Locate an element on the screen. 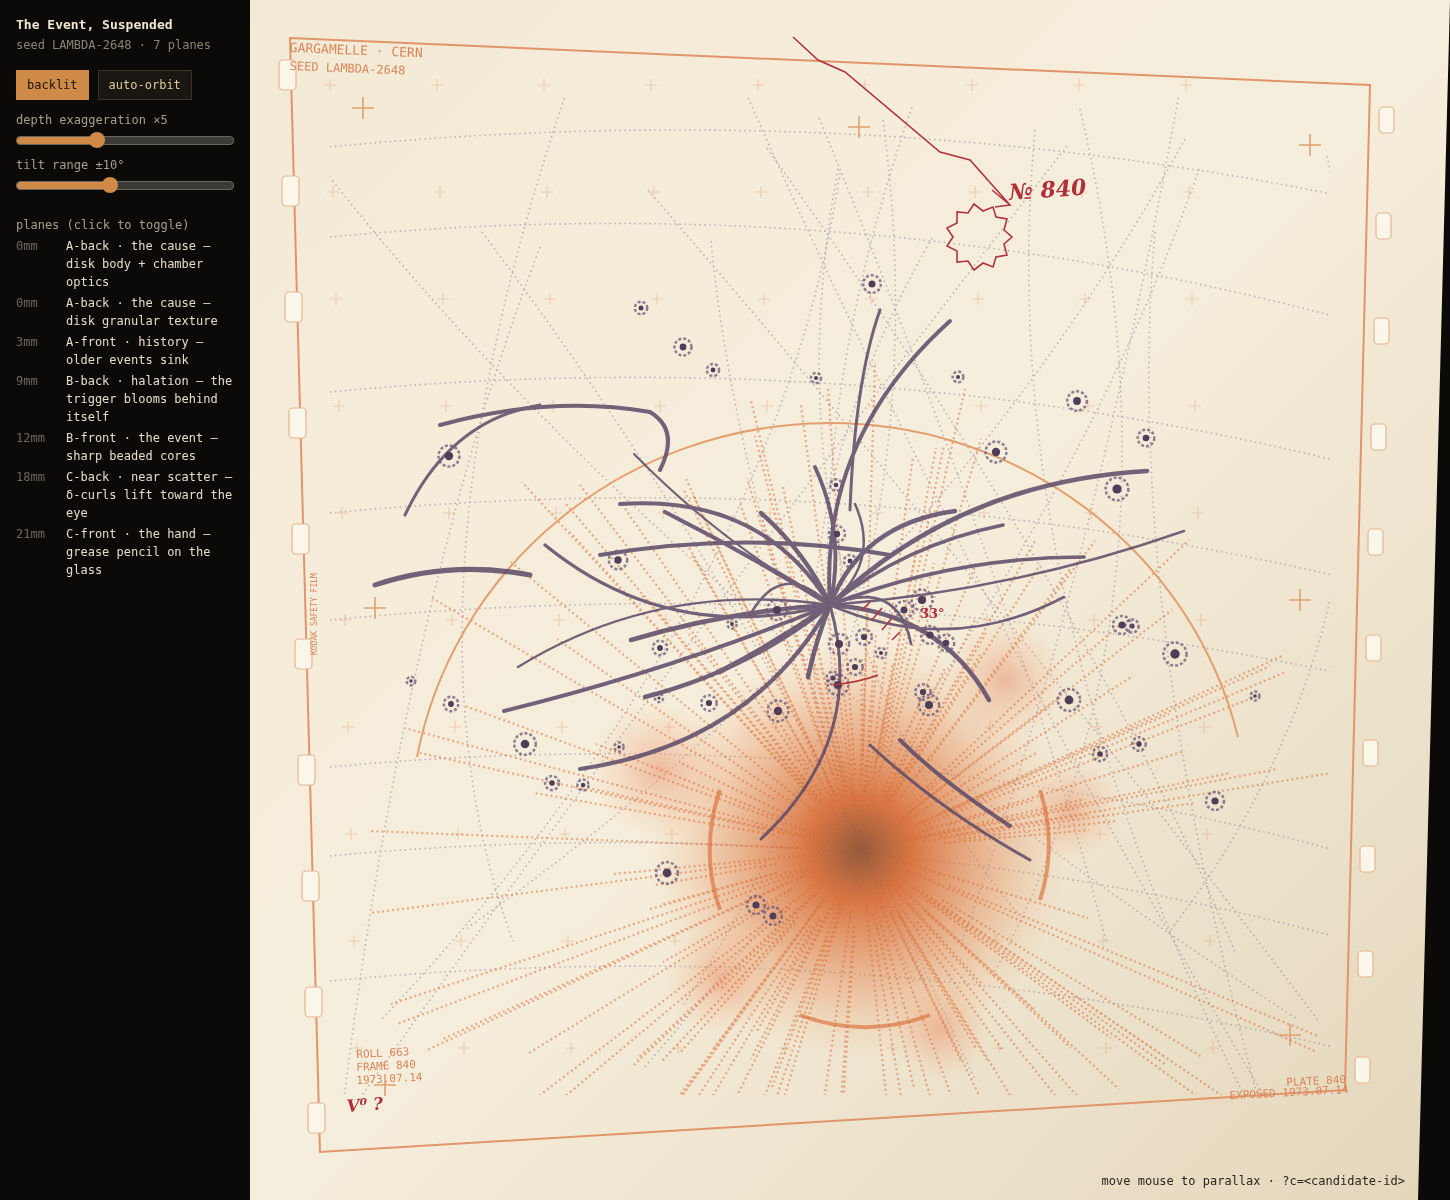  slider-label: depth exaggeration ×5 is located at coordinates (92, 120).